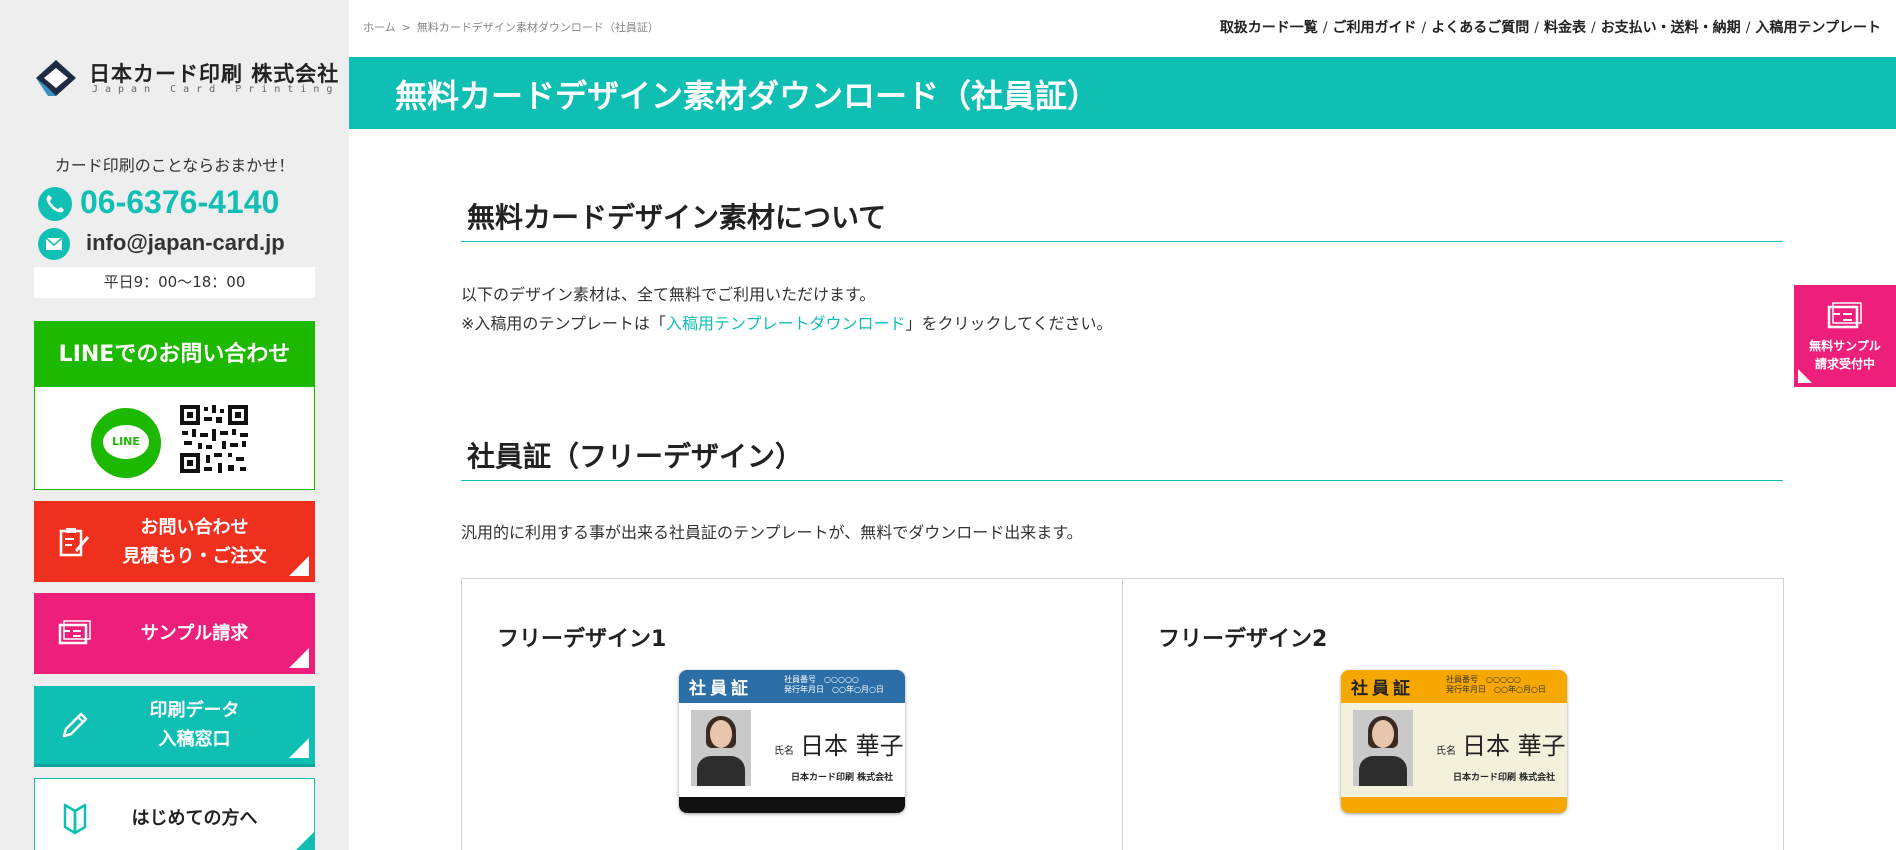  What do you see at coordinates (1122, 456) in the screenshot?
I see `section-free-design-header: 社員証（フリーデザイン）` at bounding box center [1122, 456].